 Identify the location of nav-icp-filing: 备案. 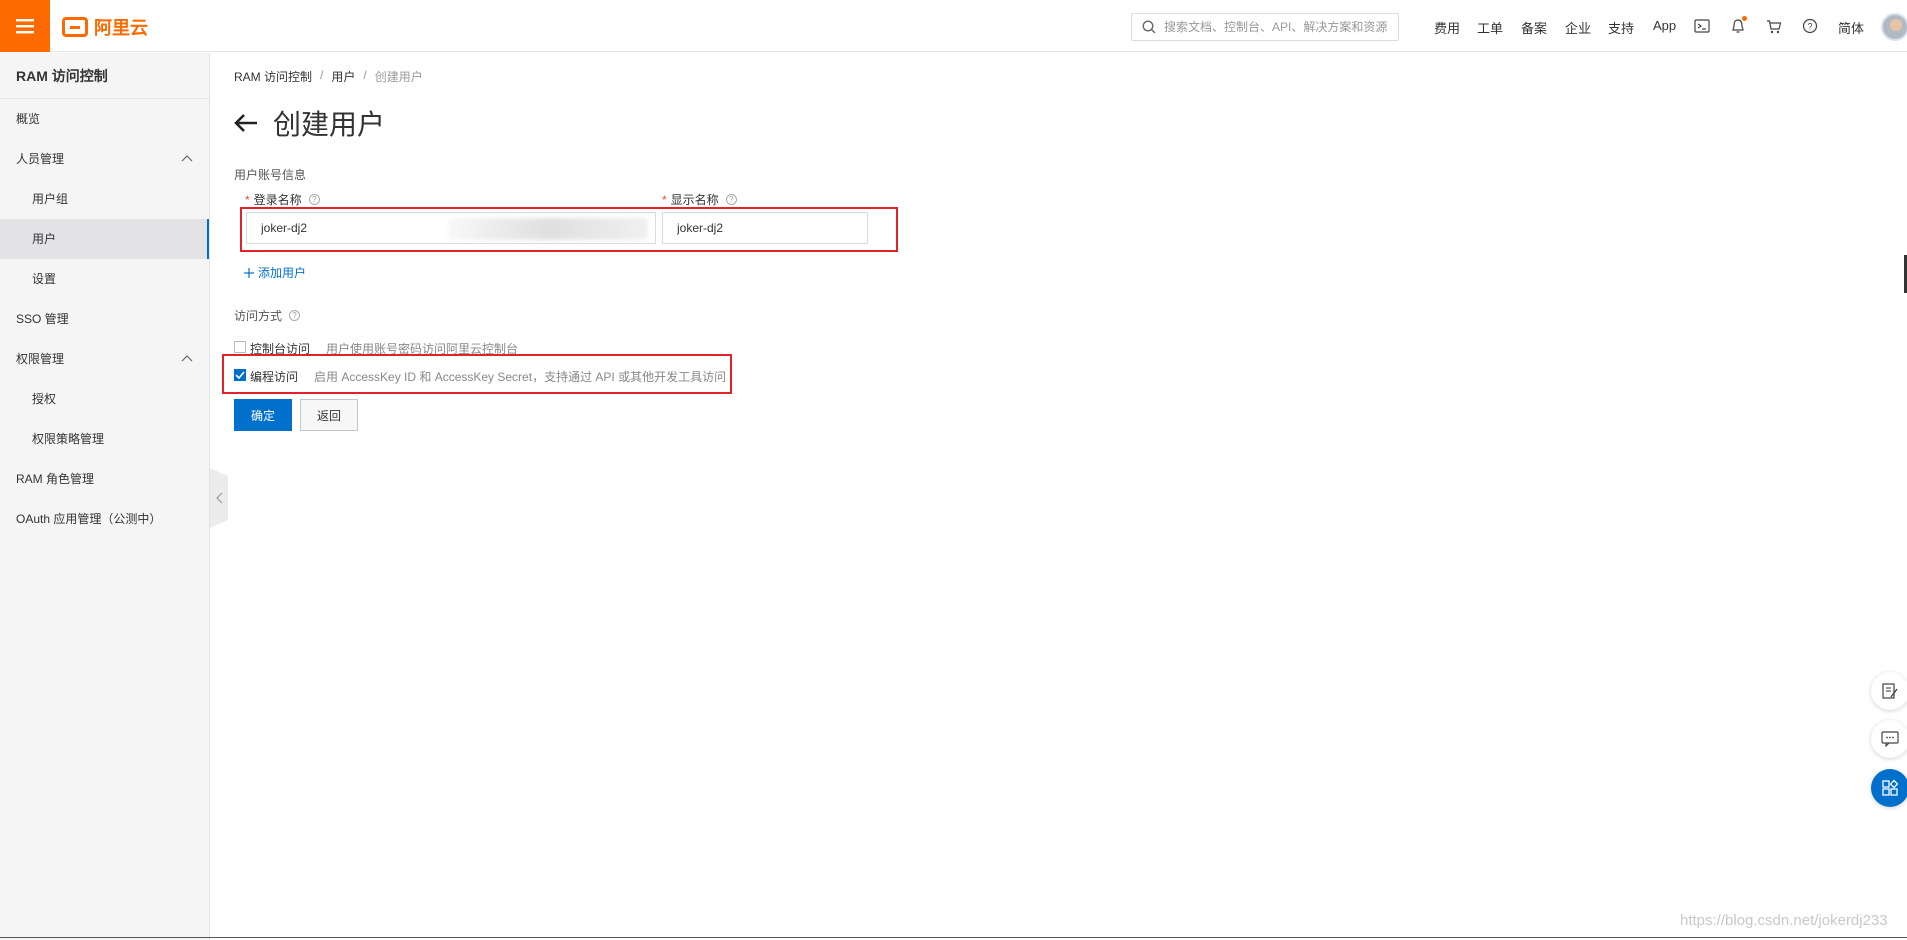
(1534, 27).